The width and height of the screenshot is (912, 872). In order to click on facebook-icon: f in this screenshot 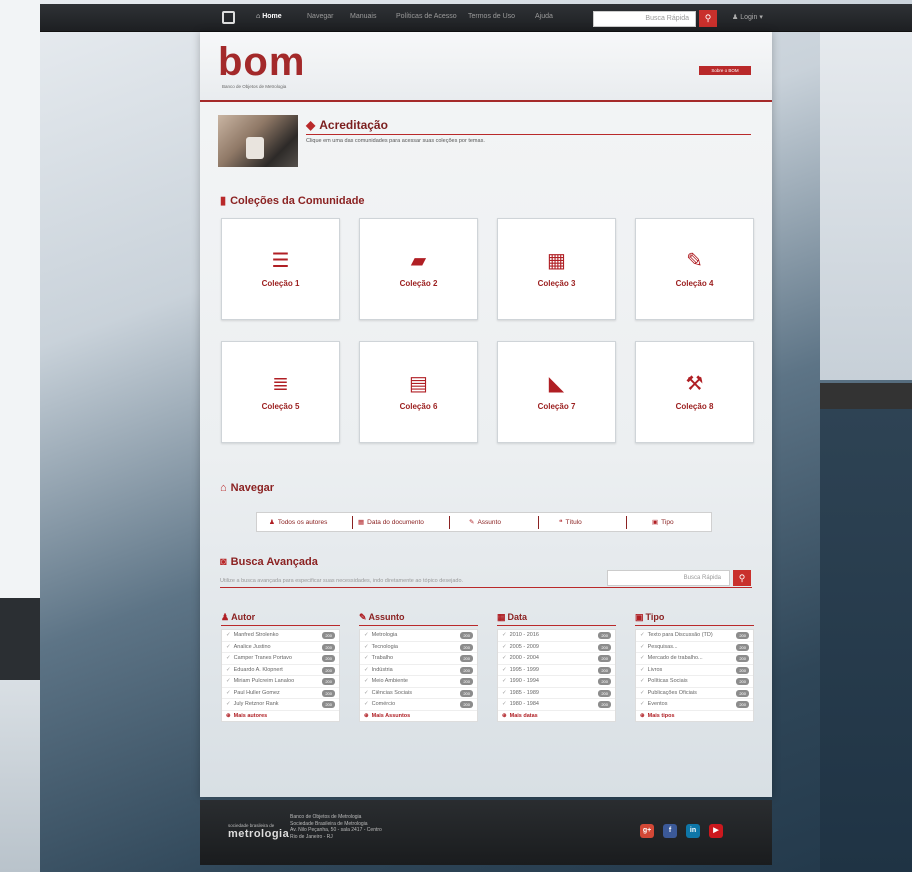, I will do `click(670, 831)`.